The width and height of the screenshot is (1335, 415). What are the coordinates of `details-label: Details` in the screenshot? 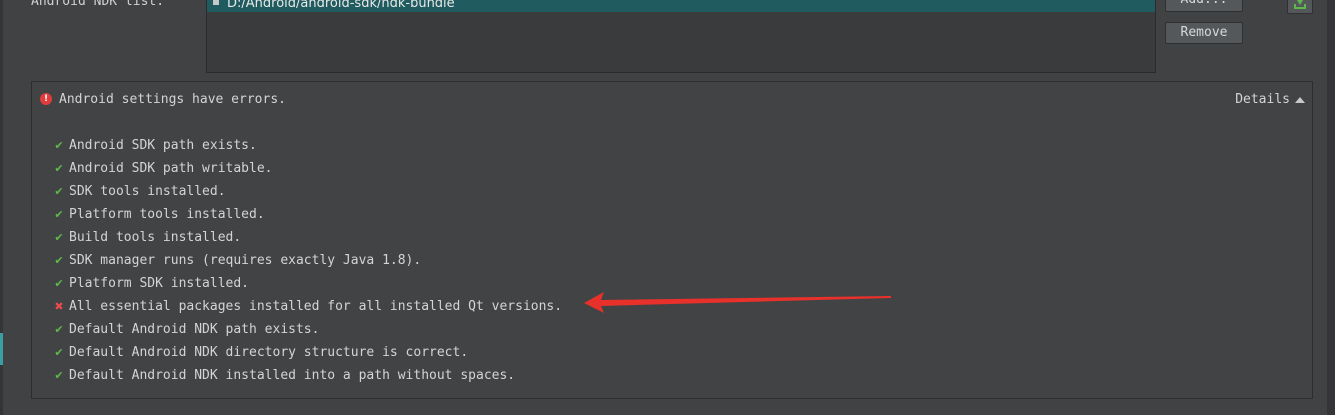 It's located at (1262, 99).